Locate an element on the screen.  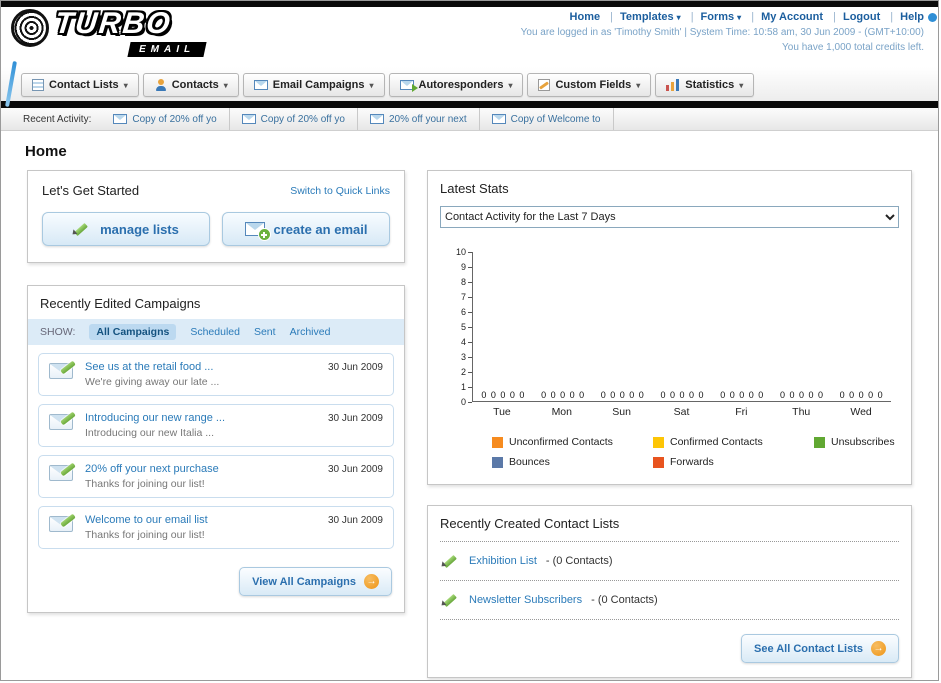
pencil-icon is located at coordinates (451, 600).